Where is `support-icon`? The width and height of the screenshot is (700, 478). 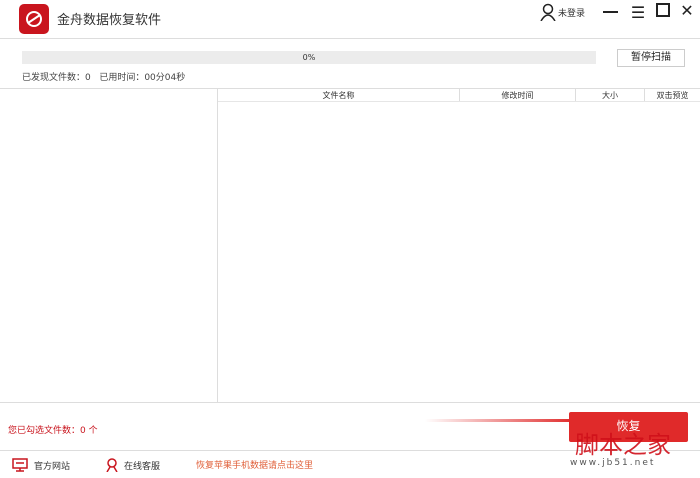 support-icon is located at coordinates (112, 465).